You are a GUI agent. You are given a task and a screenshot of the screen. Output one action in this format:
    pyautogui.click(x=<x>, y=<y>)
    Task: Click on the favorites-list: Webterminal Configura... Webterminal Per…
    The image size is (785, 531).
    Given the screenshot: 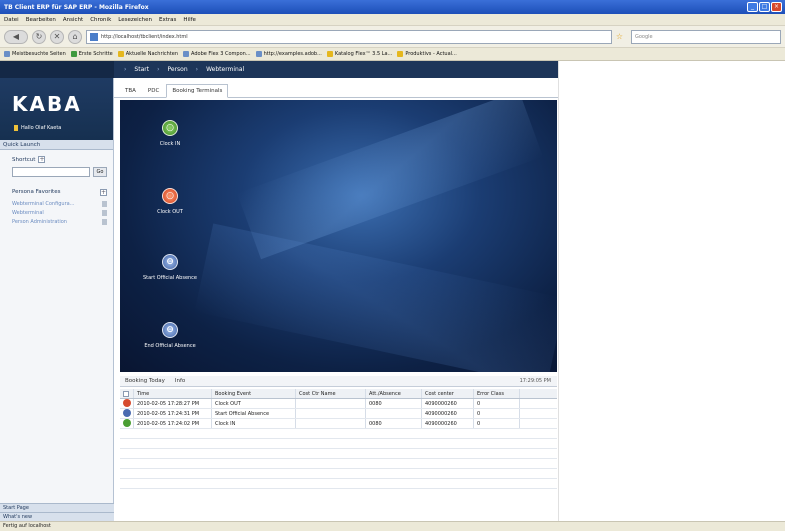 What is the action you would take?
    pyautogui.click(x=56, y=210)
    